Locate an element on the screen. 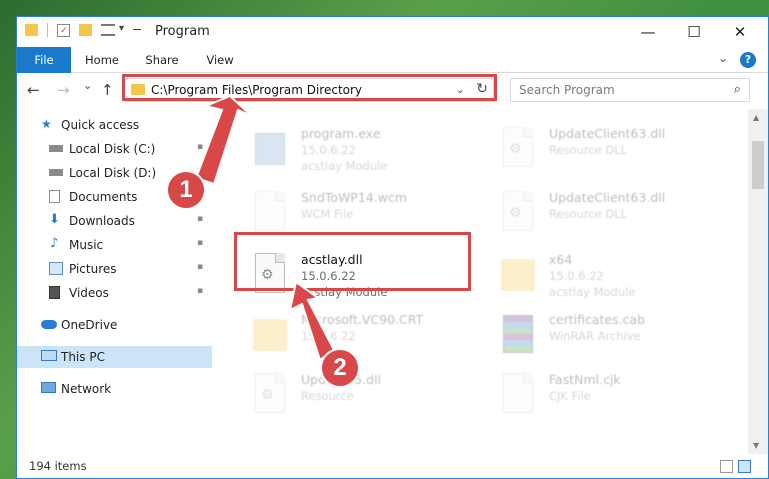  annotation-arrows is located at coordinates (265, 228).